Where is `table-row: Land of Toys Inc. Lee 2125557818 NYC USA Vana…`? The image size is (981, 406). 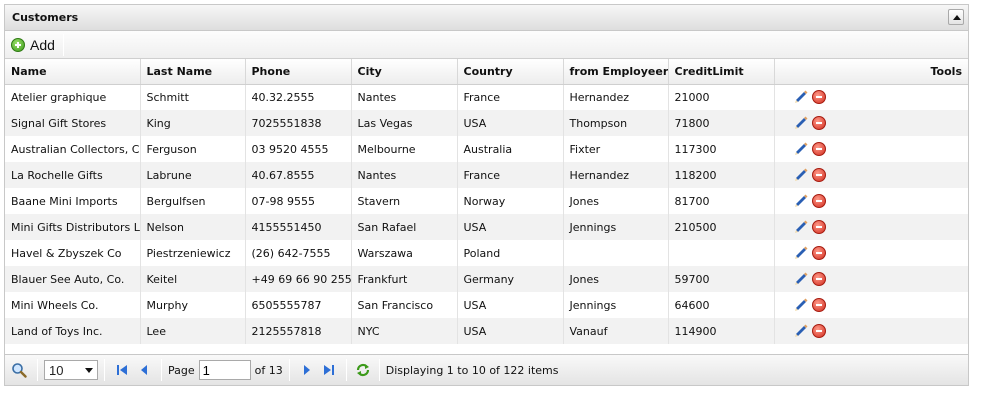
table-row: Land of Toys Inc. Lee 2125557818 NYC USA Vana… is located at coordinates (486, 331).